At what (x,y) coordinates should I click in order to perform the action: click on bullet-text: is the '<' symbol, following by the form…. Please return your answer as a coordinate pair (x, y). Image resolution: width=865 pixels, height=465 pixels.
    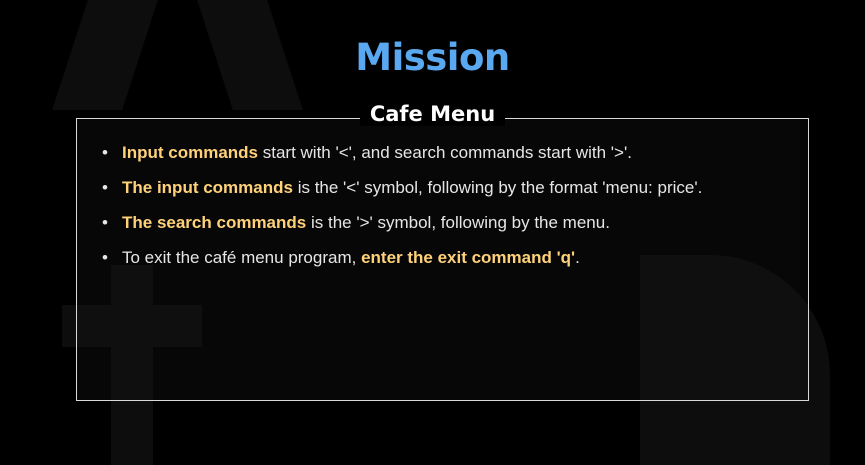
    Looking at the image, I should click on (497, 187).